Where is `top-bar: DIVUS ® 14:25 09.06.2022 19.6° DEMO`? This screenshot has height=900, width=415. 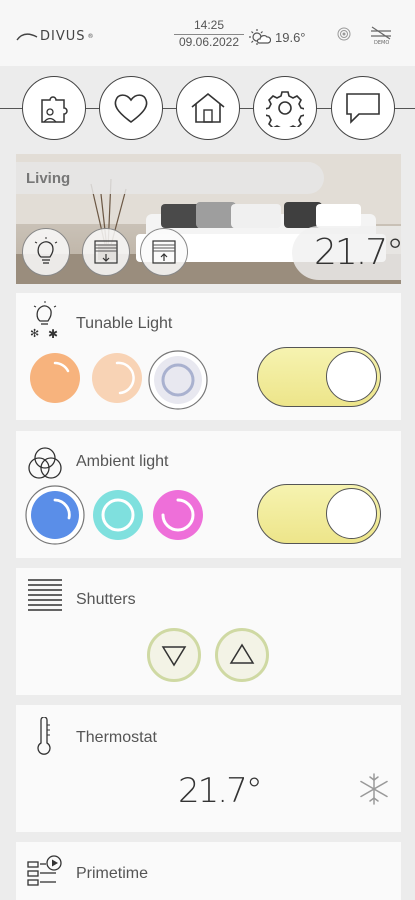 top-bar: DIVUS ® 14:25 09.06.2022 19.6° DEMO is located at coordinates (207, 33).